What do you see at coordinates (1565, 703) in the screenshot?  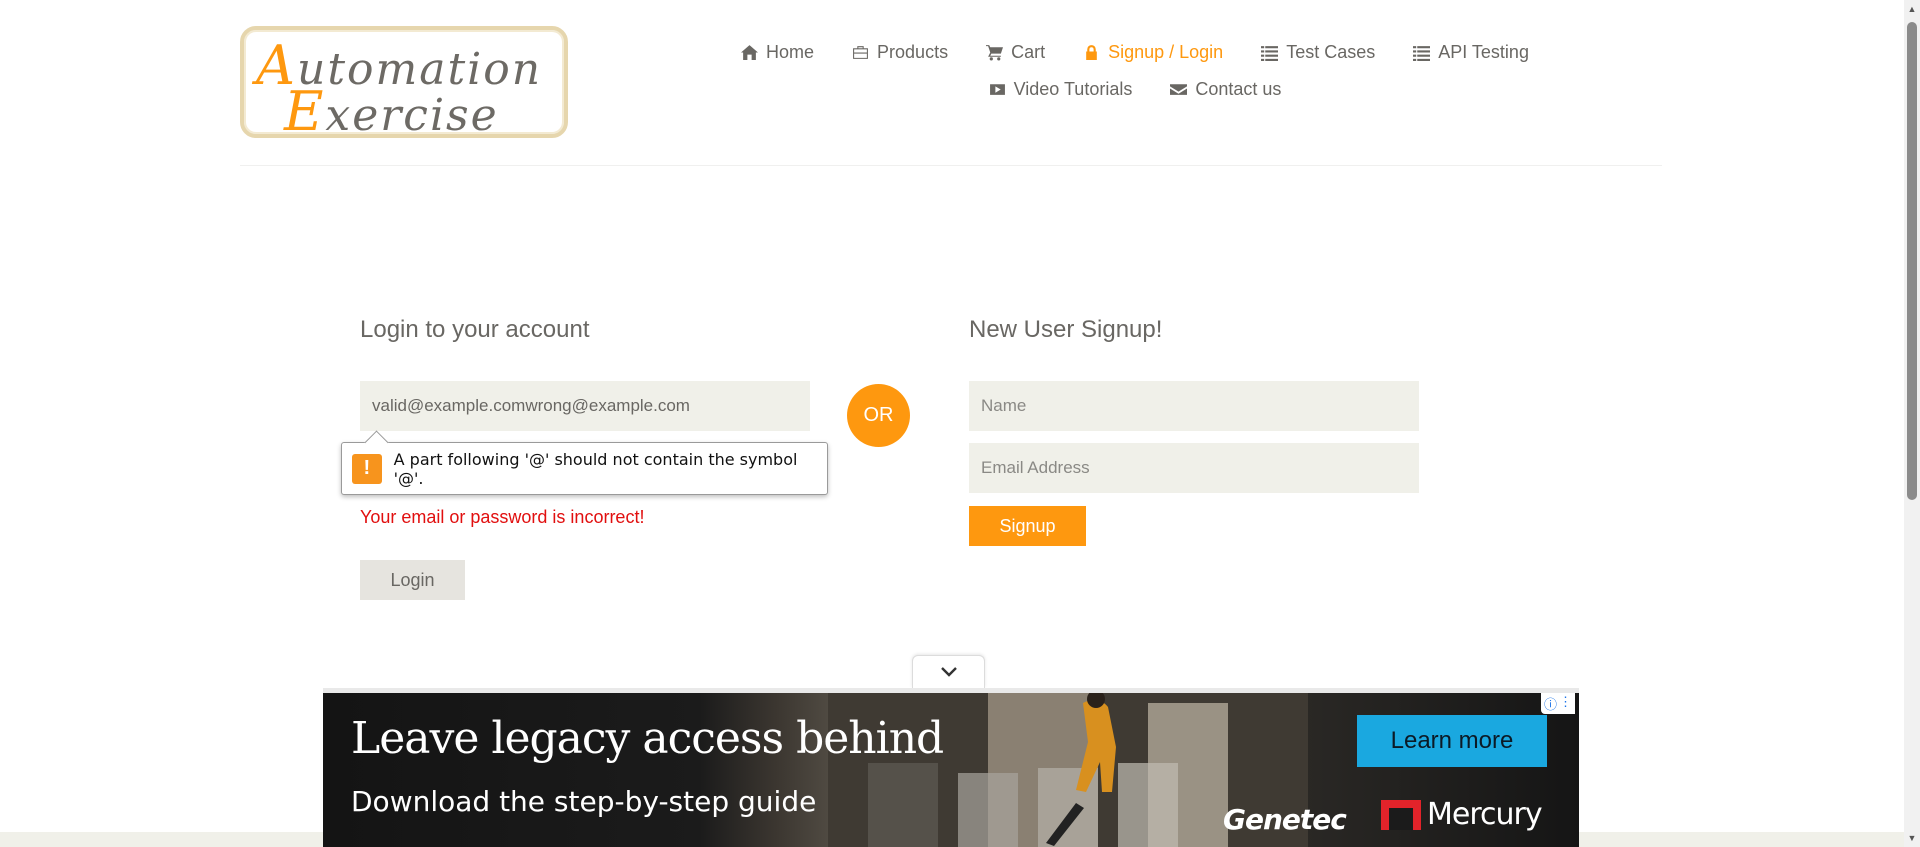 I see `more-vert-icon: ⋮` at bounding box center [1565, 703].